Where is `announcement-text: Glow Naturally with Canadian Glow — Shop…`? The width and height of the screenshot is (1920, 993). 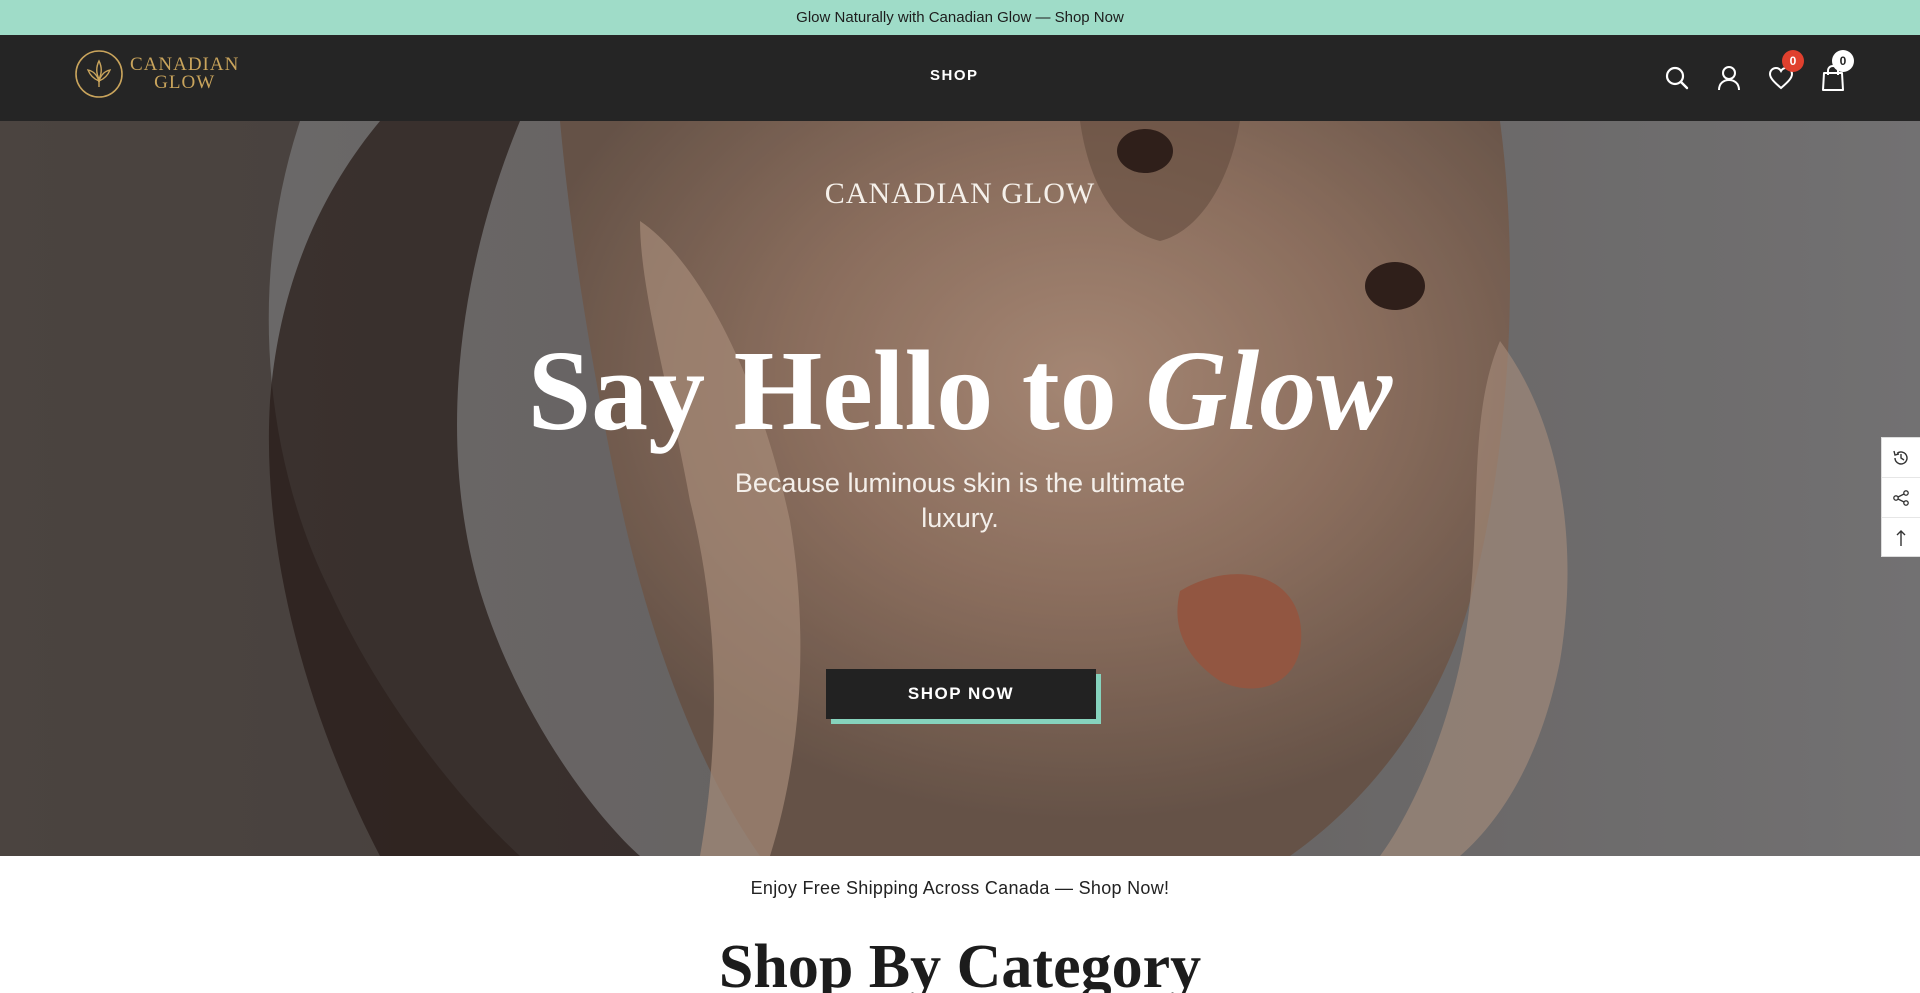
announcement-text: Glow Naturally with Canadian Glow — Shop… is located at coordinates (960, 17).